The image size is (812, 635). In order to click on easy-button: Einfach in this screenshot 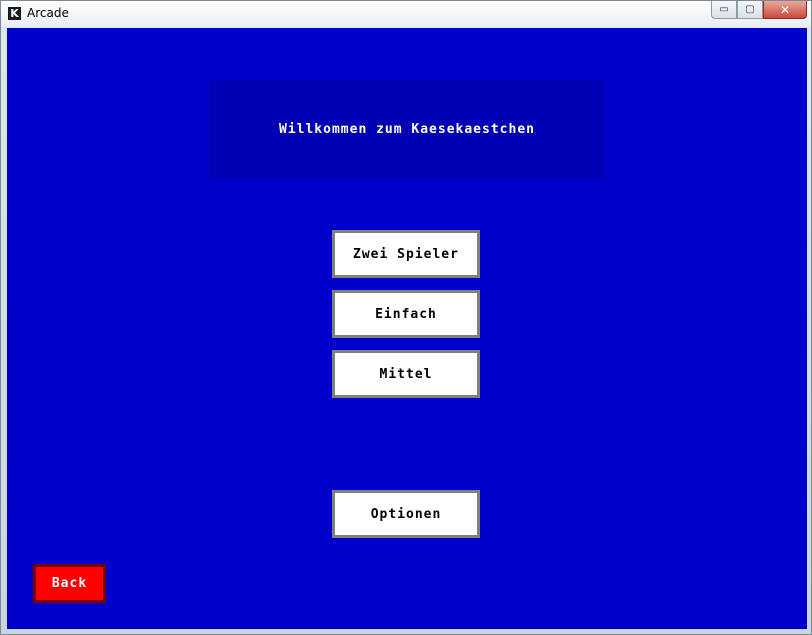, I will do `click(406, 314)`.